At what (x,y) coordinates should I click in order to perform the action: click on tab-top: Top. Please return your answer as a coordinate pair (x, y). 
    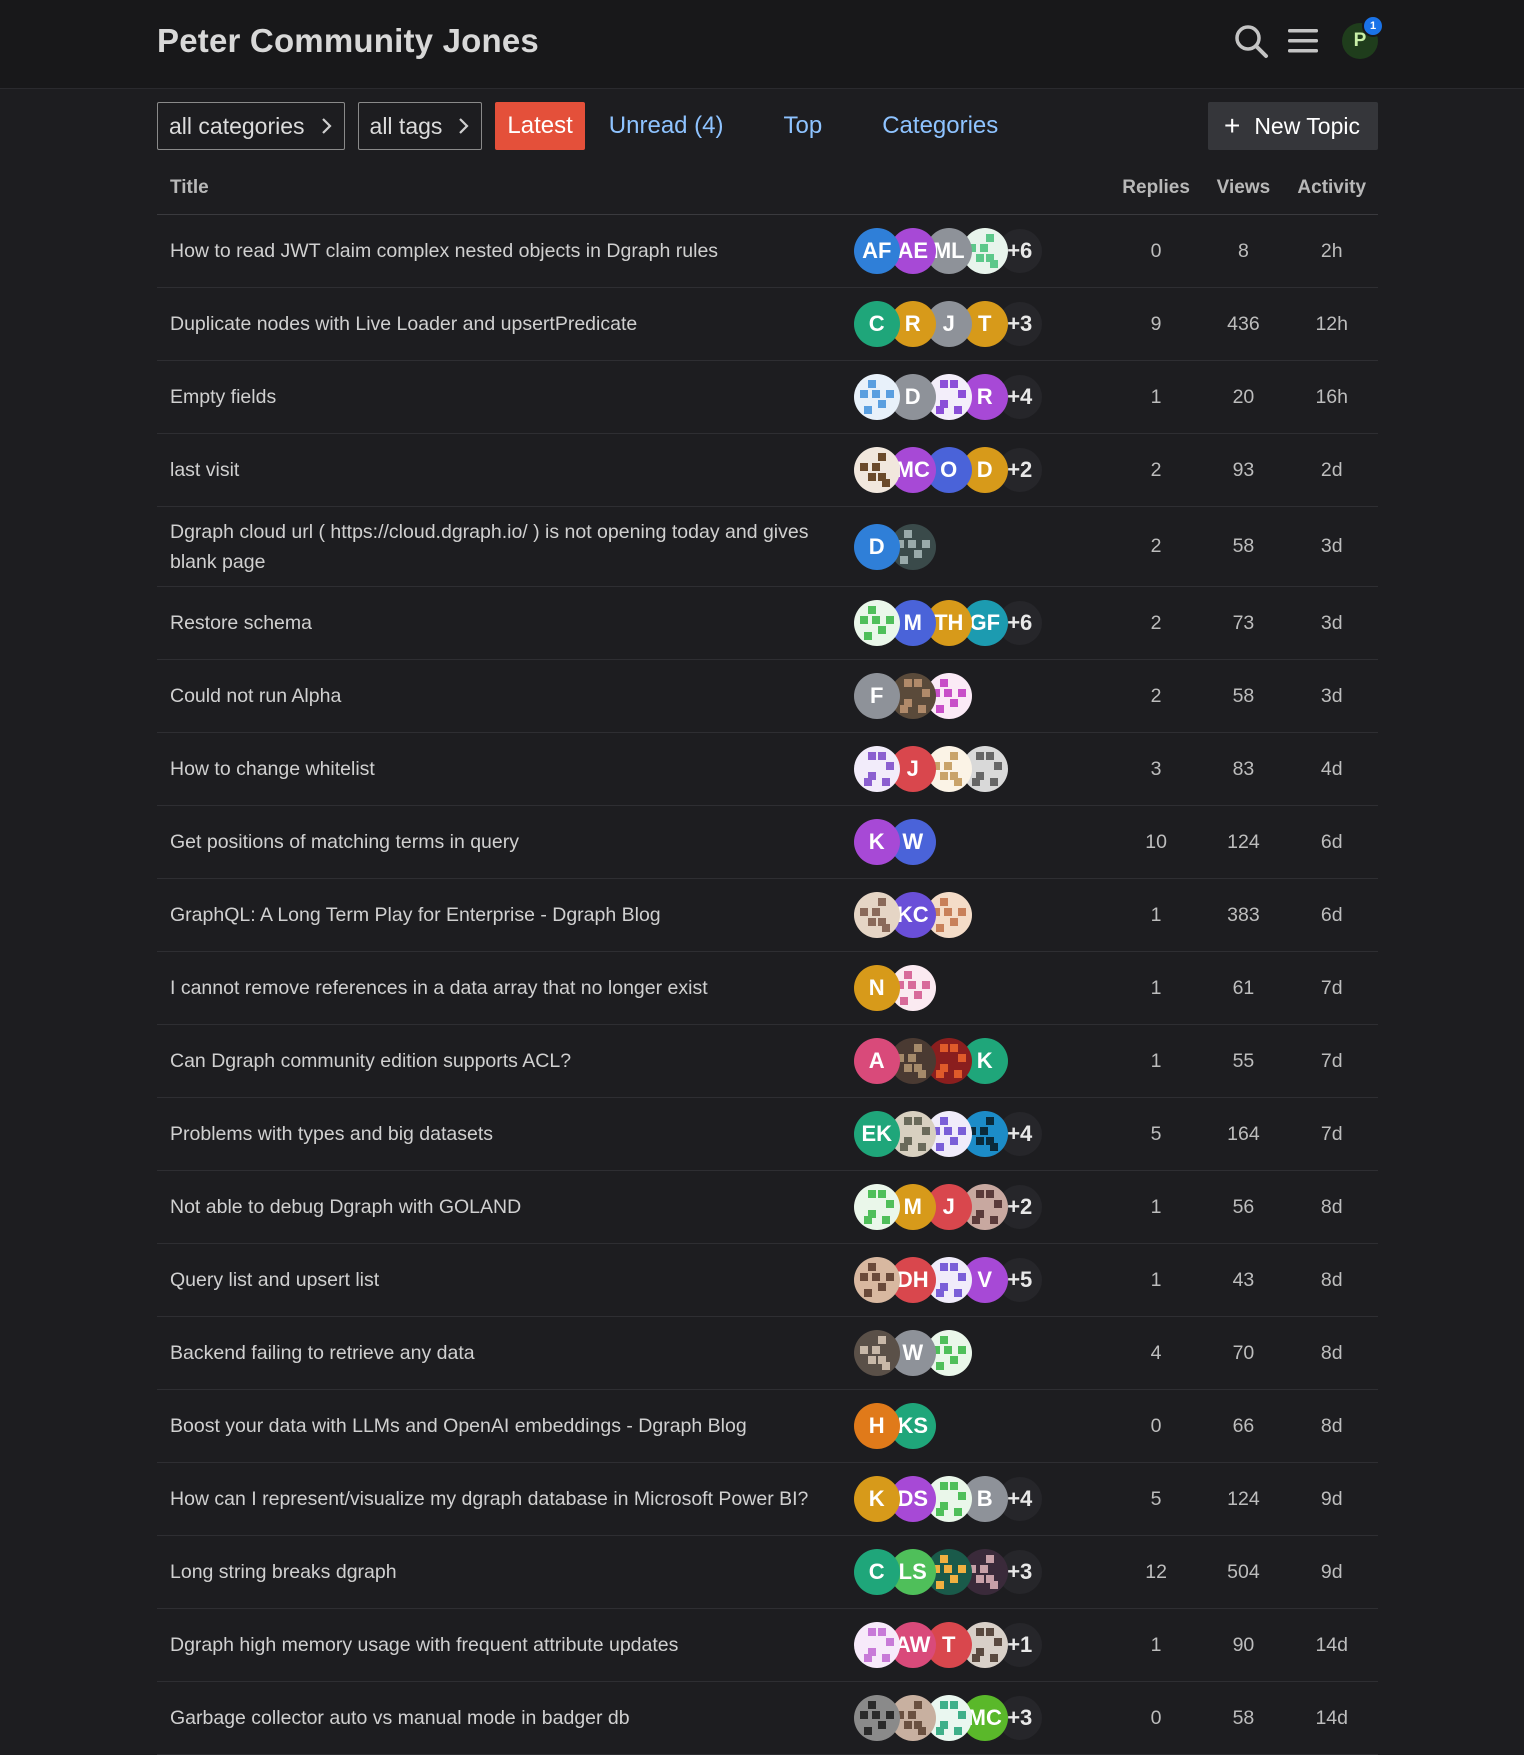
    Looking at the image, I should click on (803, 126).